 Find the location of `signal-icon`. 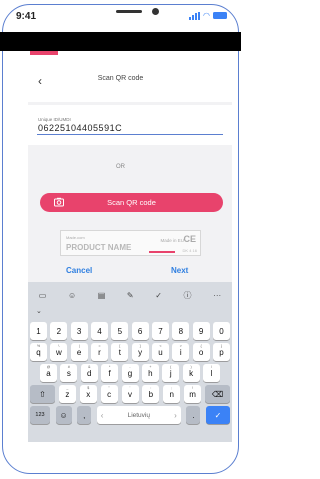

signal-icon is located at coordinates (195, 15).